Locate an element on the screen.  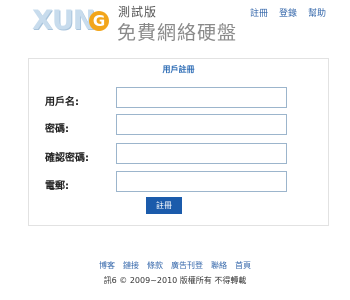
footer-link-advertise: 廣告刊登 is located at coordinates (187, 265).